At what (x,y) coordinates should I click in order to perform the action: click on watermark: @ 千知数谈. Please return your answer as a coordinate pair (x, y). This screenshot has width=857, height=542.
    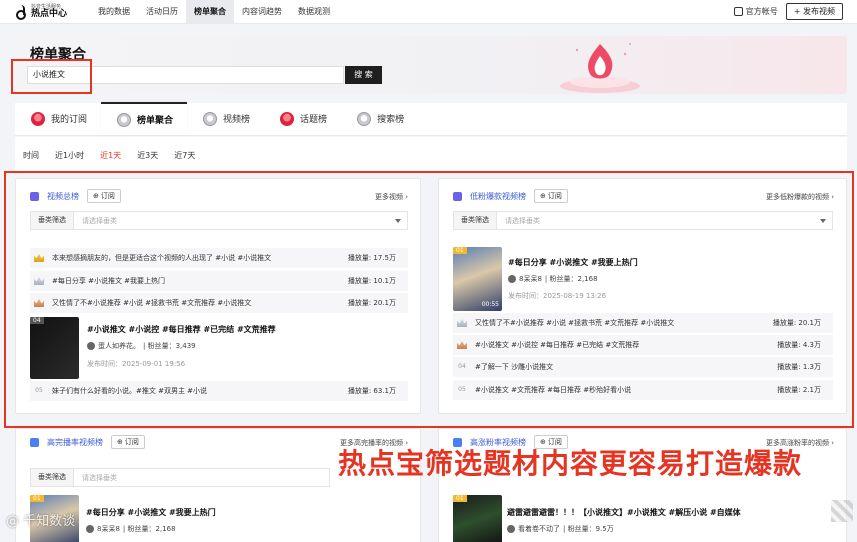
    Looking at the image, I should click on (41, 521).